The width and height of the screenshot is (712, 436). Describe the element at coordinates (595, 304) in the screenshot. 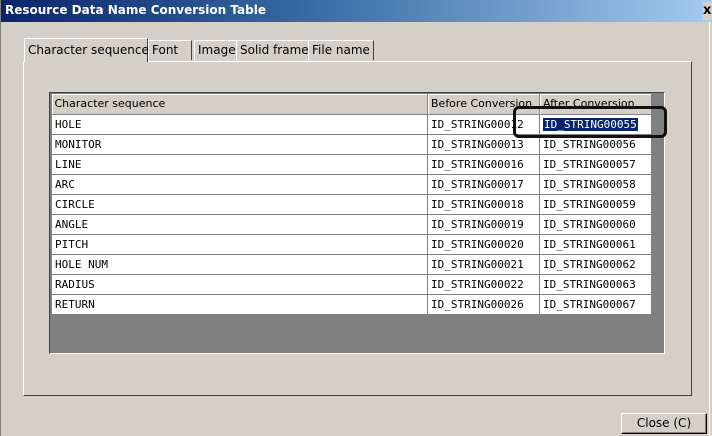

I see `cell-after-conversion: ID_STRING00067` at that location.